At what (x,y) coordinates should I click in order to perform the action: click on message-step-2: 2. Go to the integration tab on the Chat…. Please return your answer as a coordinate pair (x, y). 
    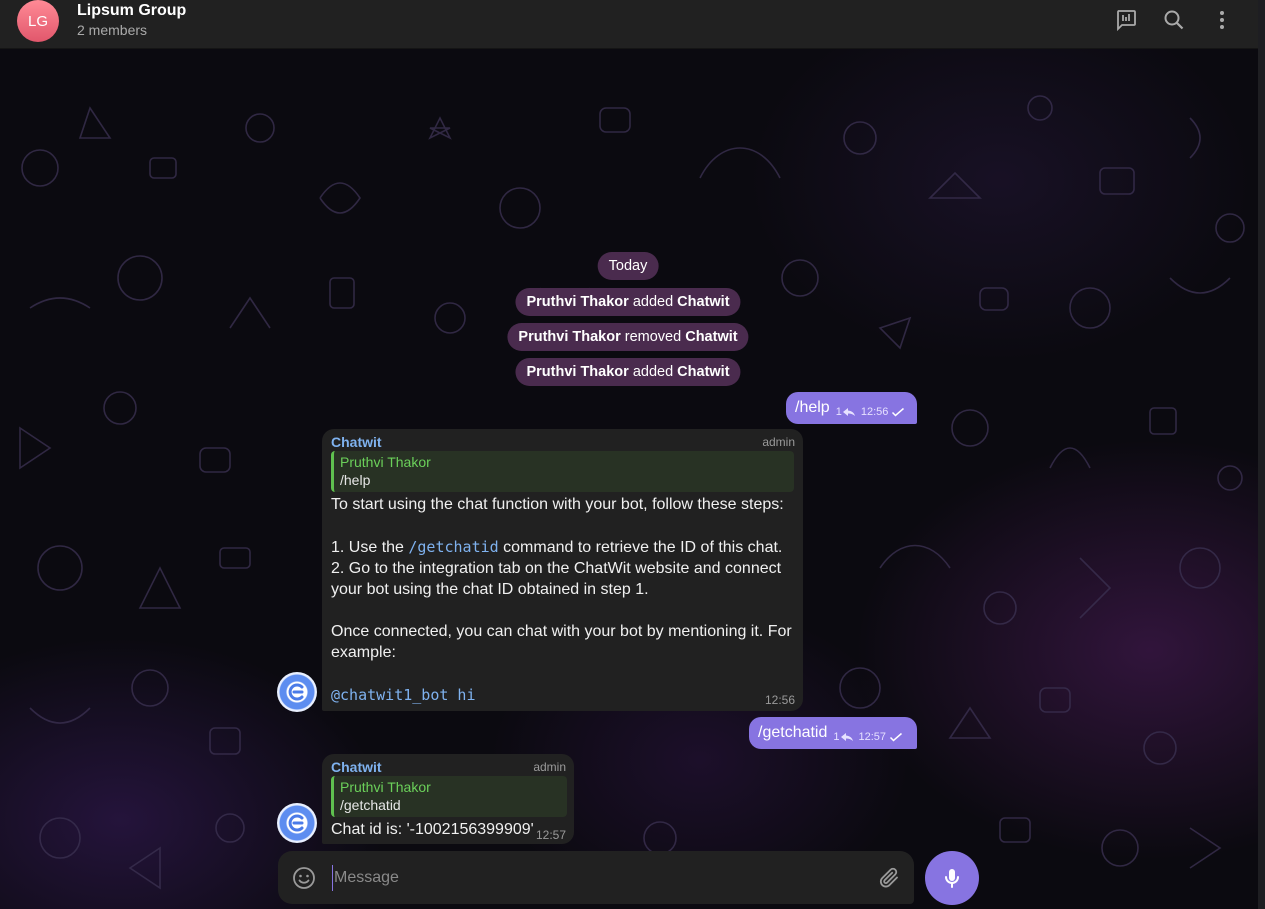
    Looking at the image, I should click on (556, 579).